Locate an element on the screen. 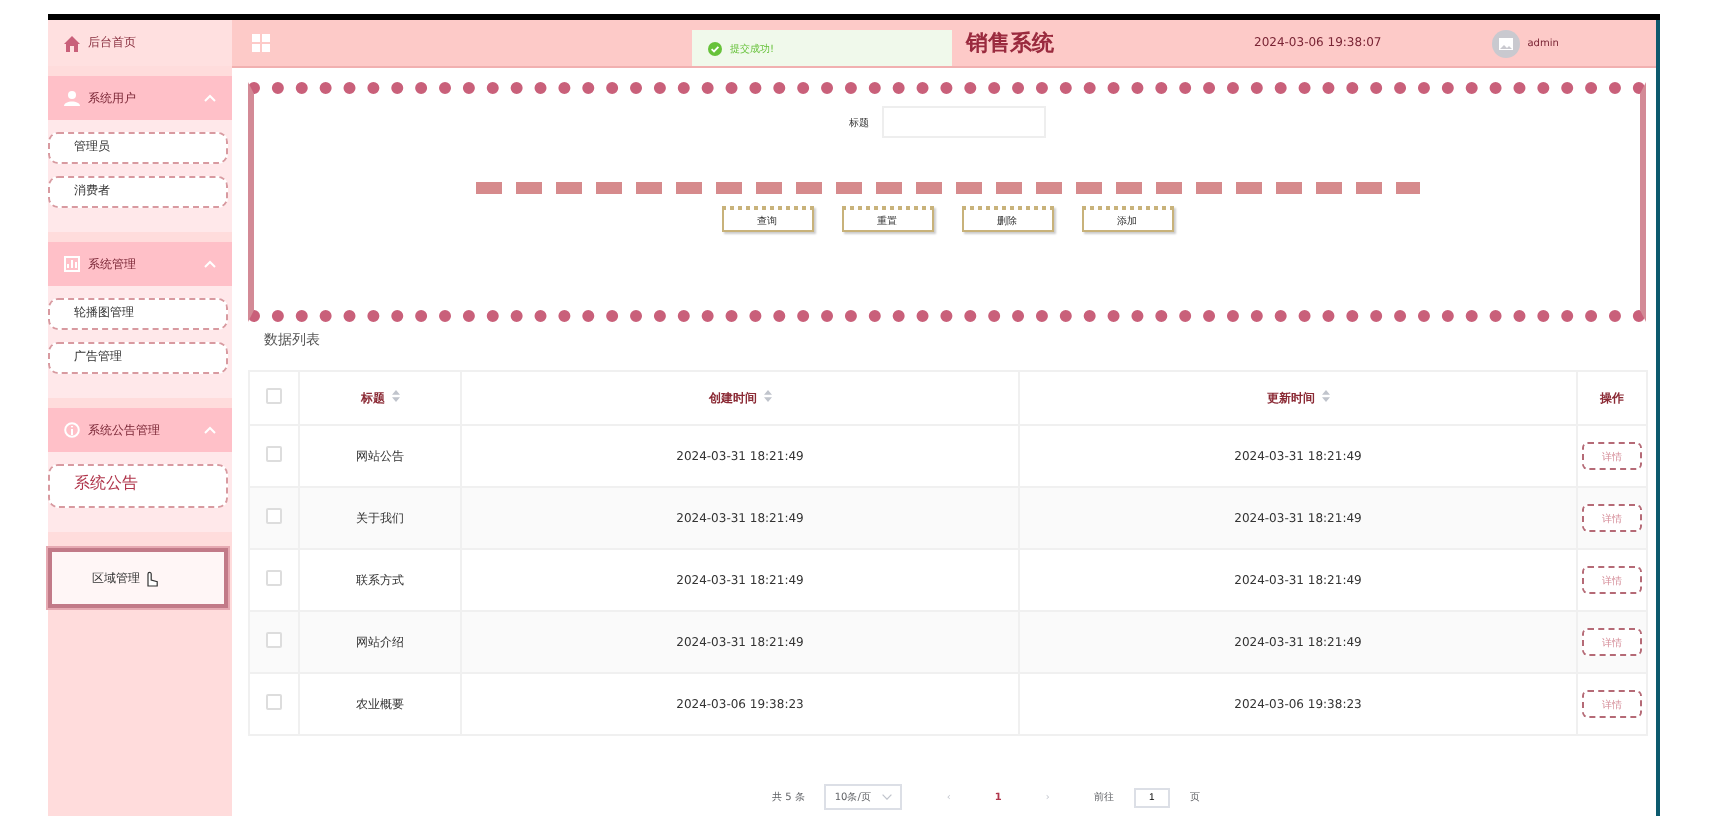  home-icon is located at coordinates (72, 43).